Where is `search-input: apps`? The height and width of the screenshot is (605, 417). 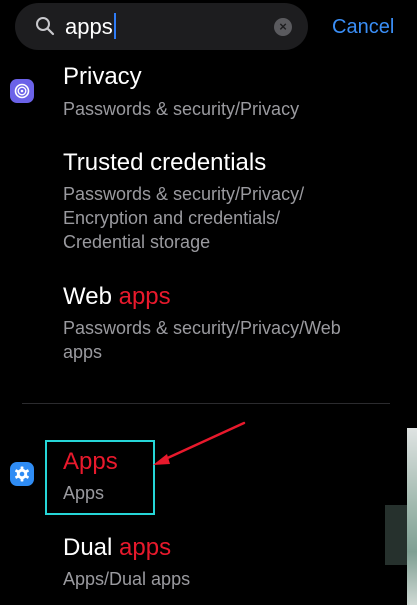 search-input: apps is located at coordinates (90, 27).